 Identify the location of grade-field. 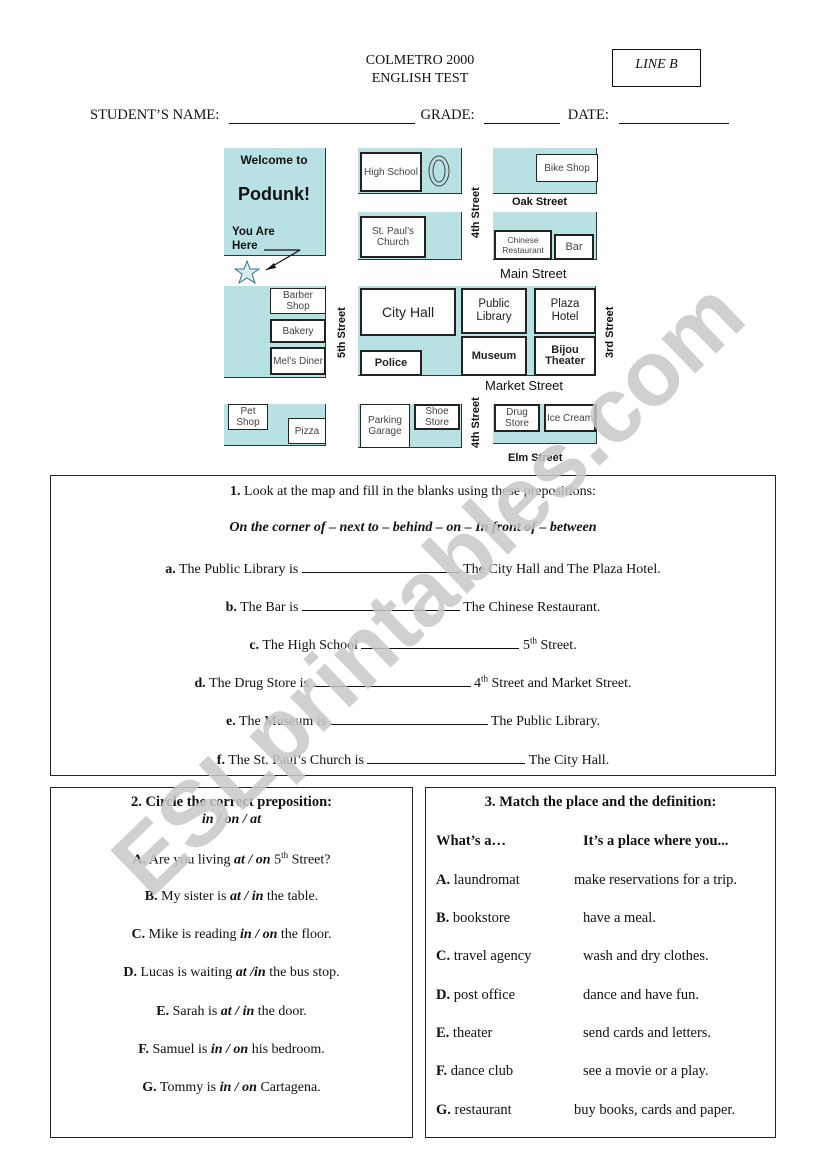
(522, 116).